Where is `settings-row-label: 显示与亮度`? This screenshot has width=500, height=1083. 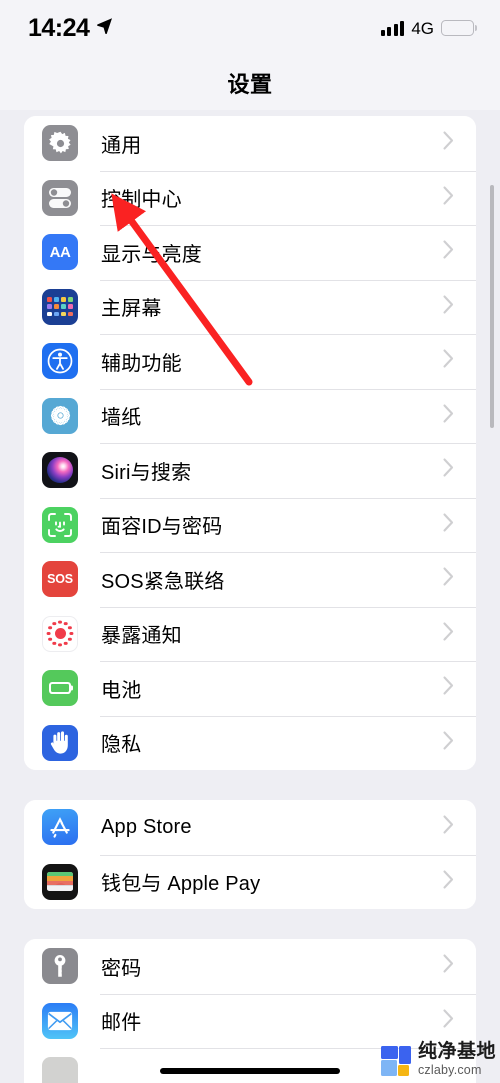
settings-row-label: 显示与亮度 is located at coordinates (151, 254).